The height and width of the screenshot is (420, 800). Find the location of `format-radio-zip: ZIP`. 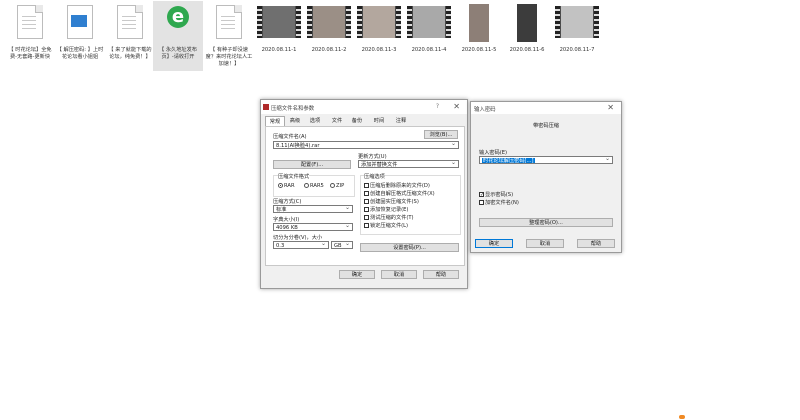

format-radio-zip: ZIP is located at coordinates (337, 186).